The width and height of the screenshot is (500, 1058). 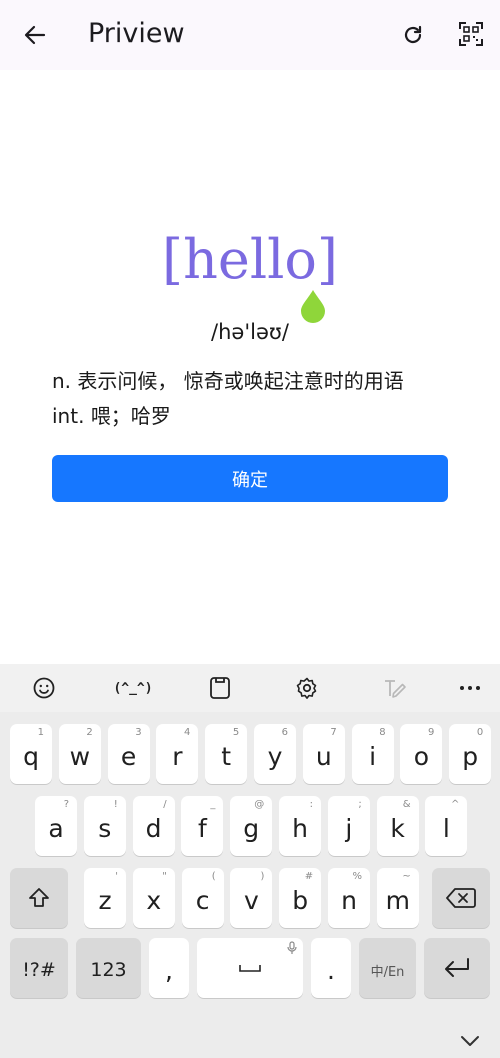 What do you see at coordinates (228, 381) in the screenshot?
I see `definition-line: n. 表示问候， 惊奇或唤起注意时的用语` at bounding box center [228, 381].